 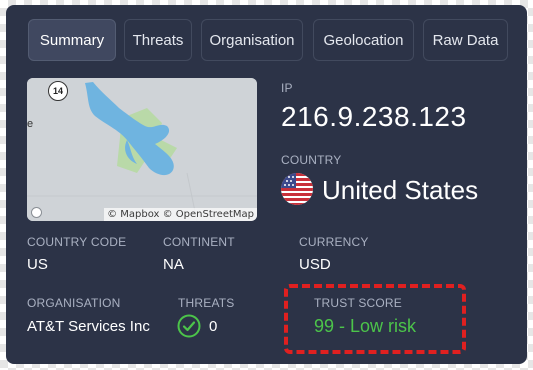 What do you see at coordinates (213, 326) in the screenshot?
I see `threats-value: 0` at bounding box center [213, 326].